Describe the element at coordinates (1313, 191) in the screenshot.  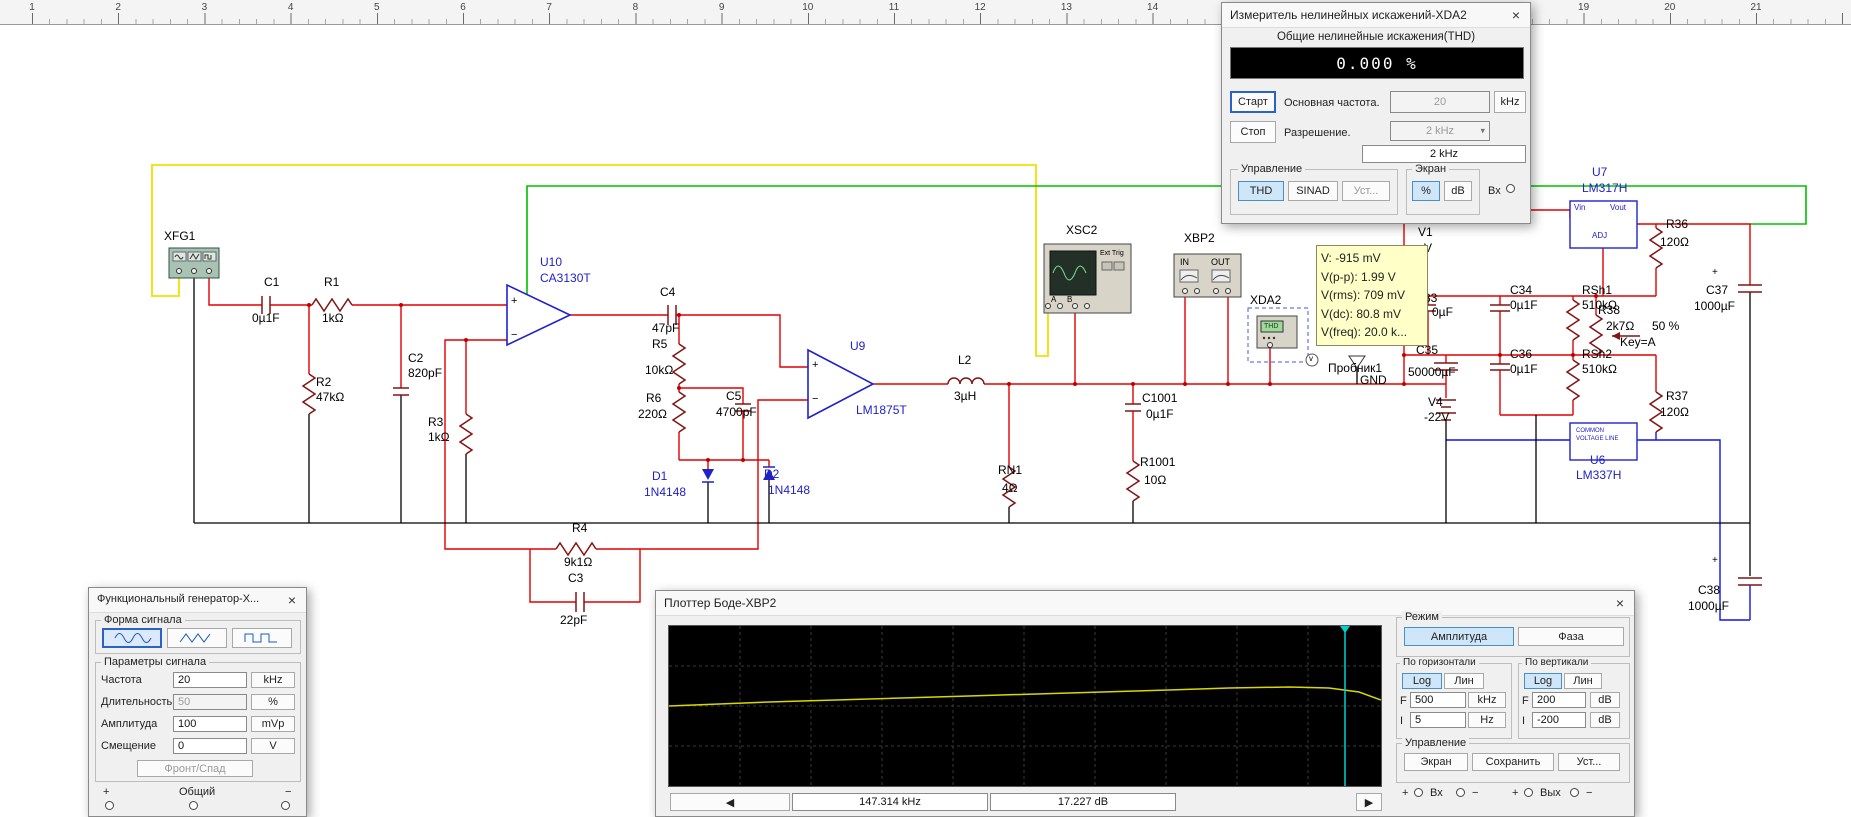
I see `sinad-button: SINAD` at that location.